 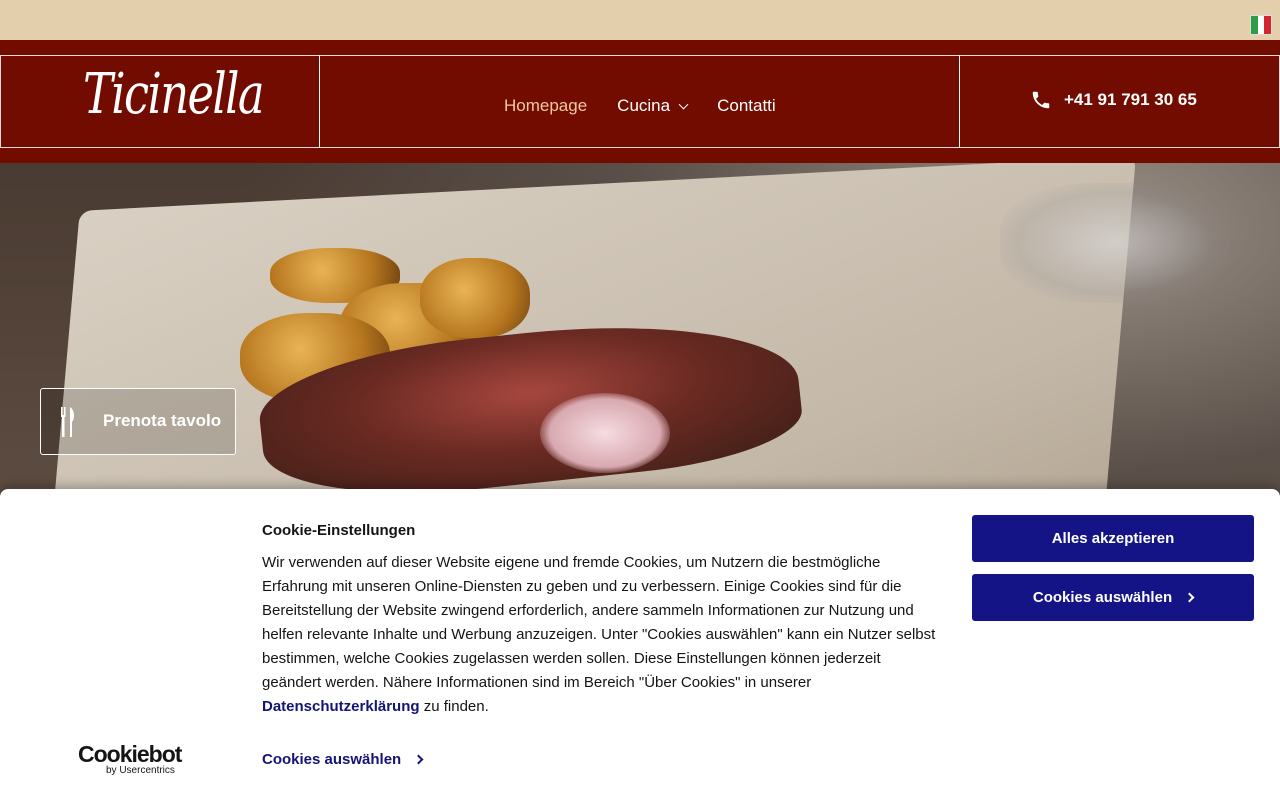 What do you see at coordinates (1102, 597) in the screenshot?
I see `select-cookies-label: Cookies auswählen` at bounding box center [1102, 597].